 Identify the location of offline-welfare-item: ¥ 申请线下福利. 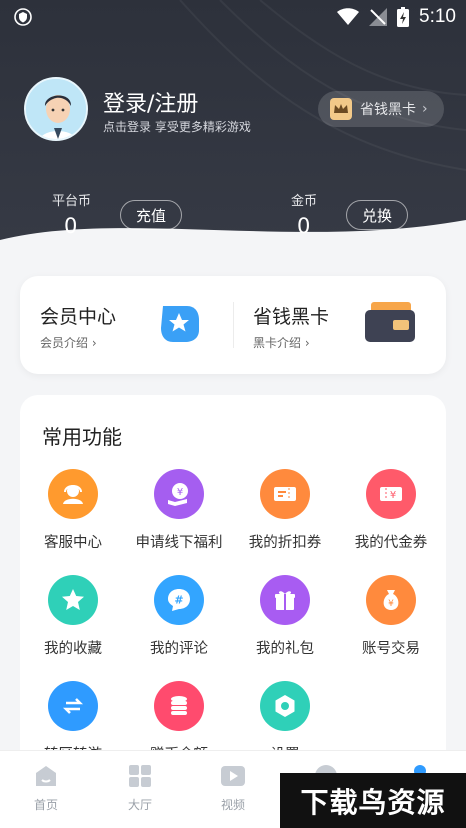
(179, 510).